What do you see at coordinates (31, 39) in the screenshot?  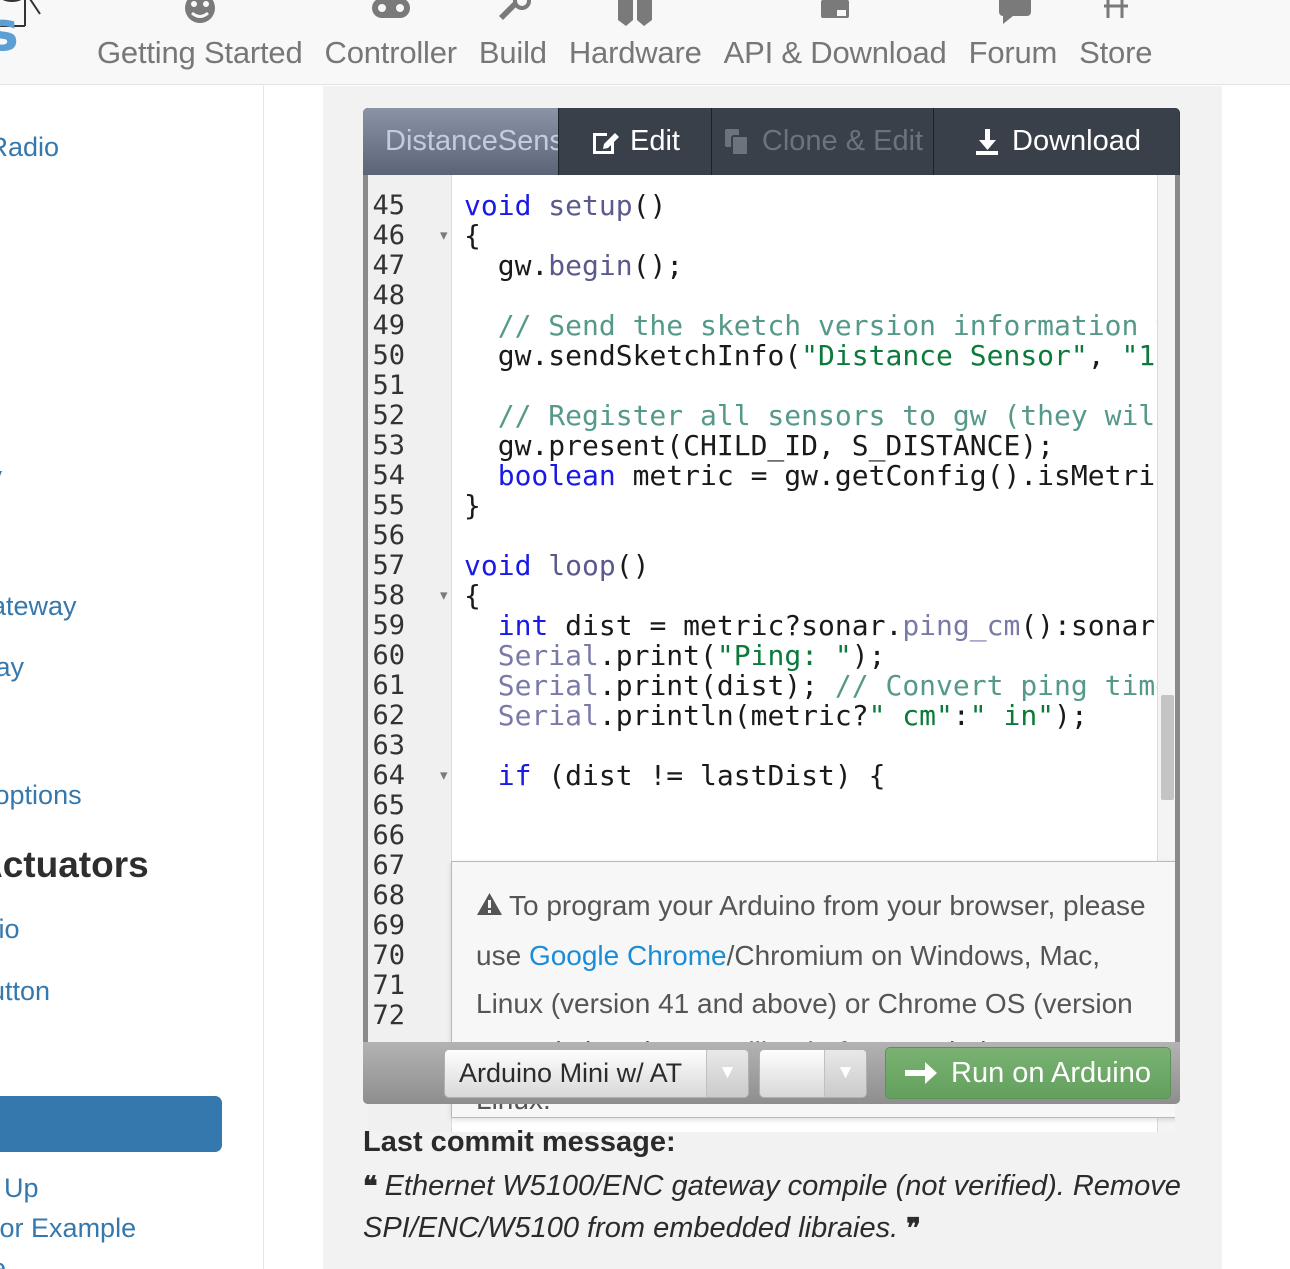 I see `site-logo: rs` at bounding box center [31, 39].